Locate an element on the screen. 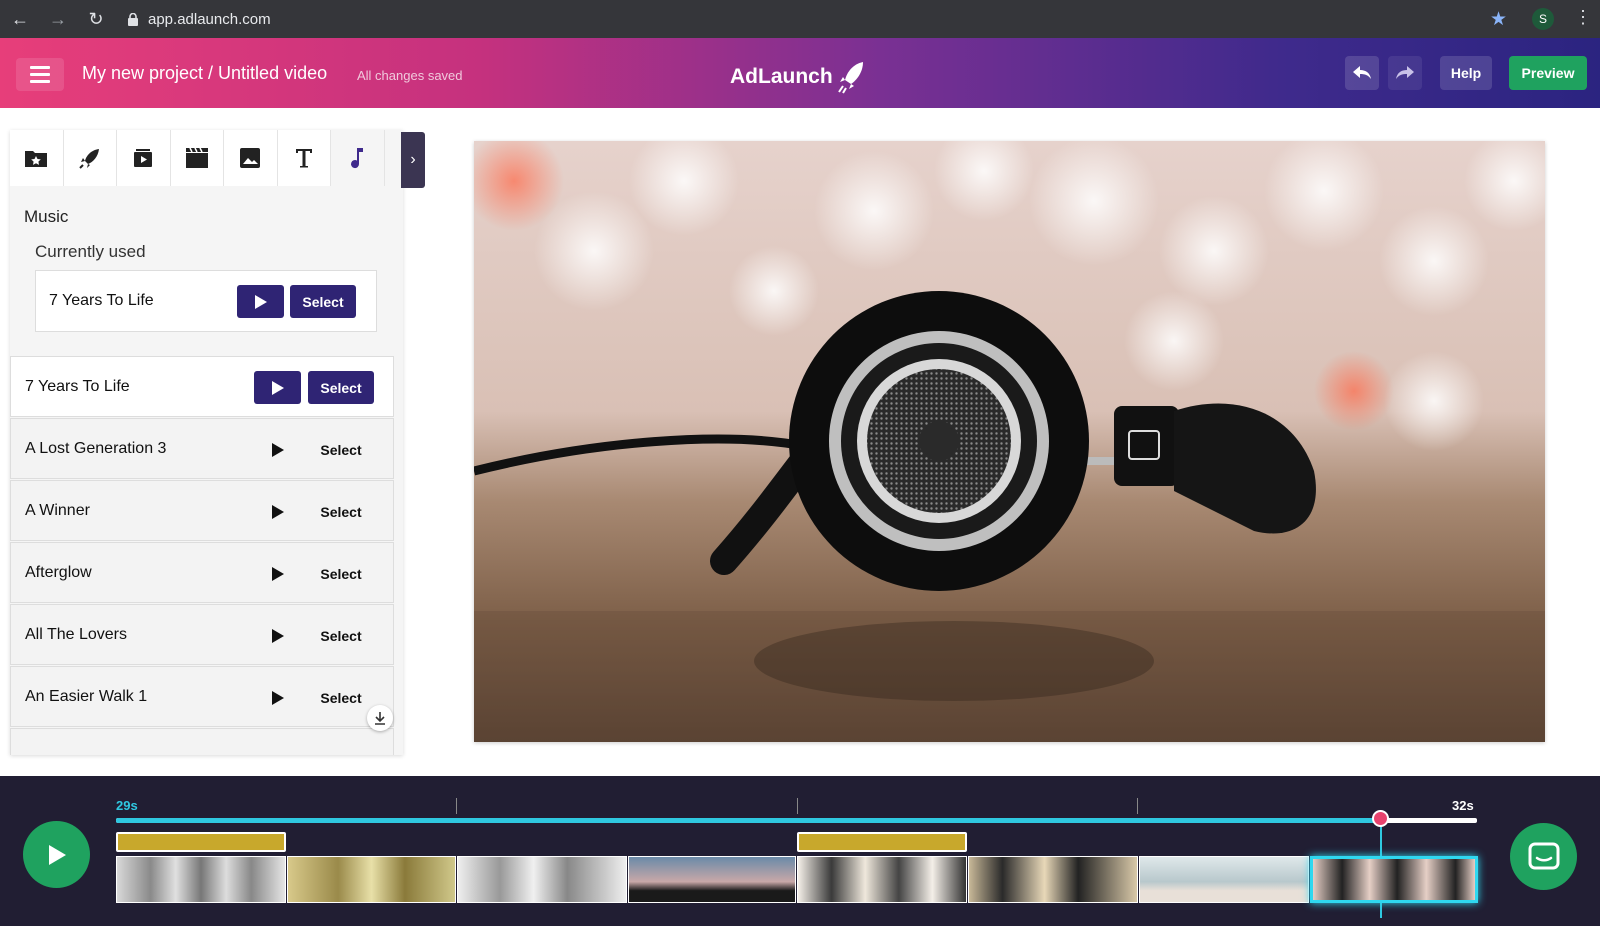 This screenshot has width=1600, height=926. timeline-end-label: 32s is located at coordinates (1463, 805).